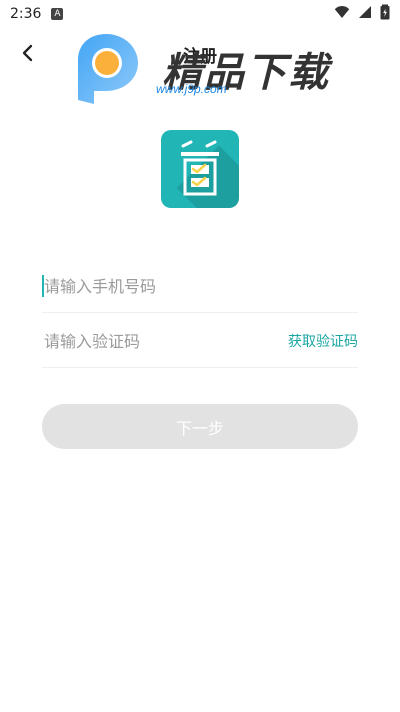  I want to click on text-caret, so click(43, 286).